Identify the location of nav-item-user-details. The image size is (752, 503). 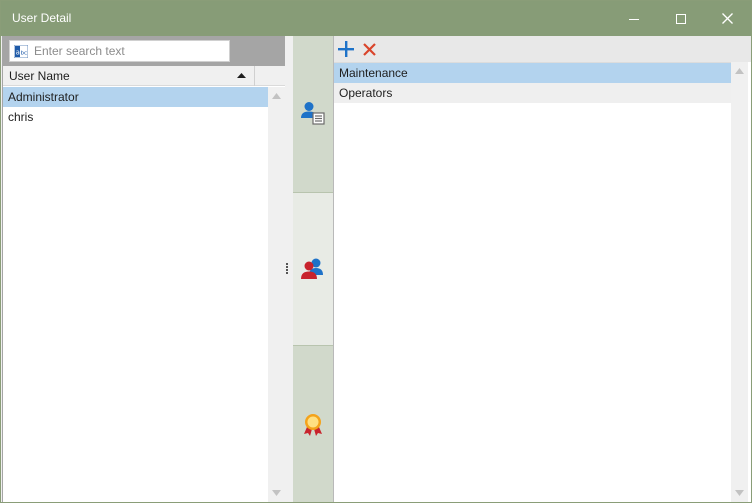
(313, 113).